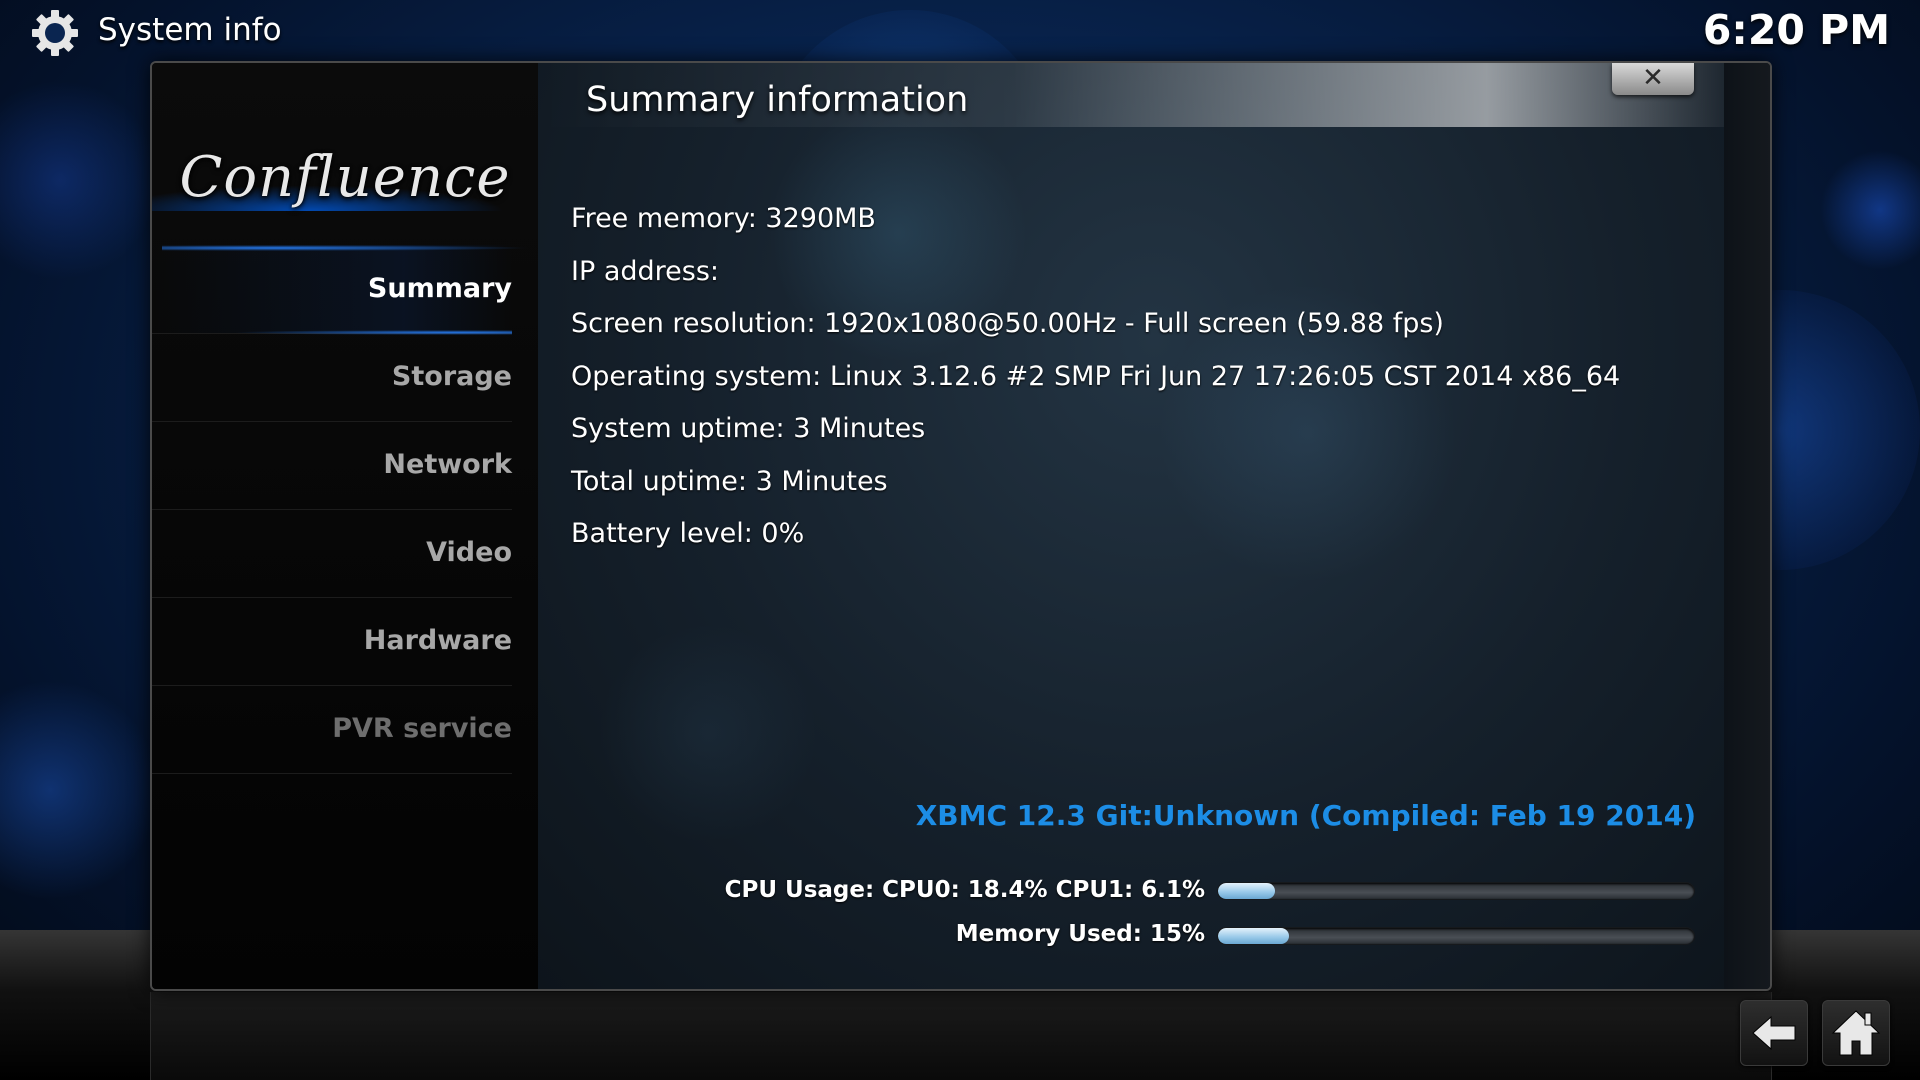 The height and width of the screenshot is (1080, 1920). I want to click on cpu-usage-label: CPU Usage: CPU0: 18.4% CPU1: 6.1%, so click(964, 890).